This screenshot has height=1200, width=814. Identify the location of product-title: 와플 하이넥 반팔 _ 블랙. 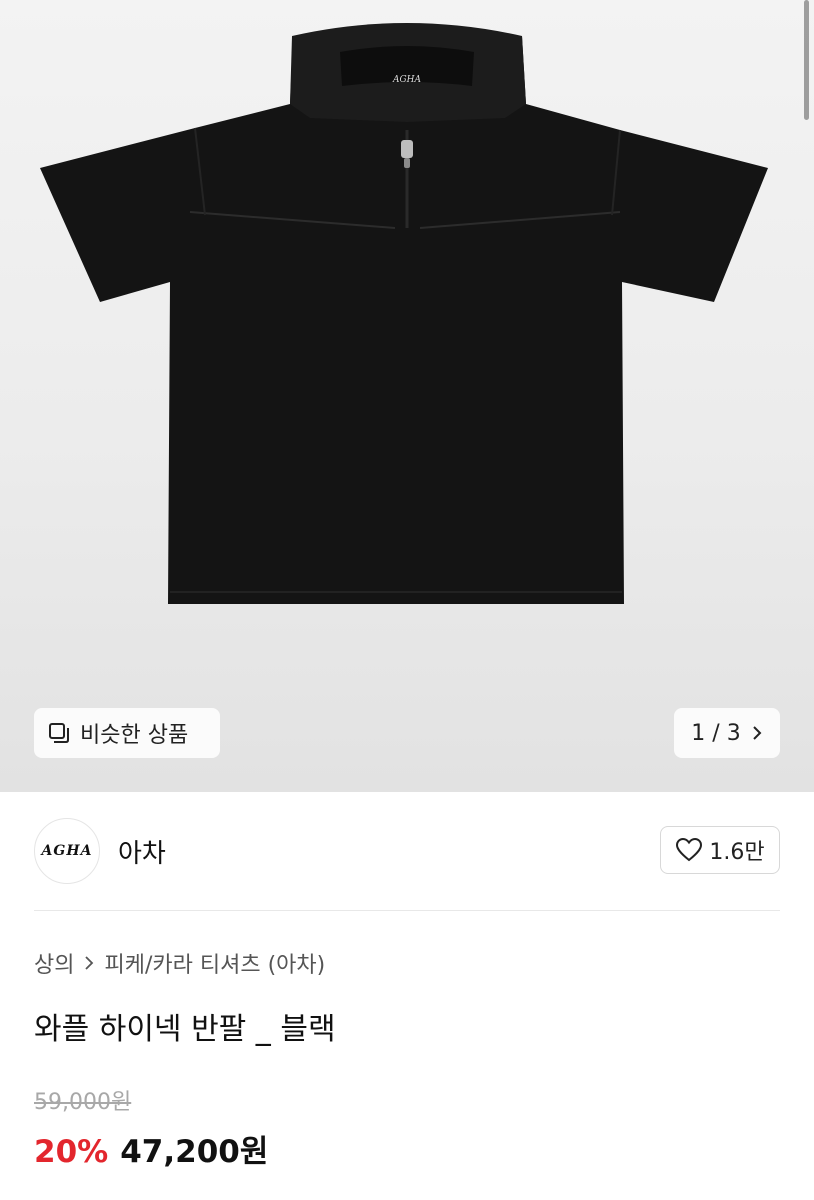
(185, 1029).